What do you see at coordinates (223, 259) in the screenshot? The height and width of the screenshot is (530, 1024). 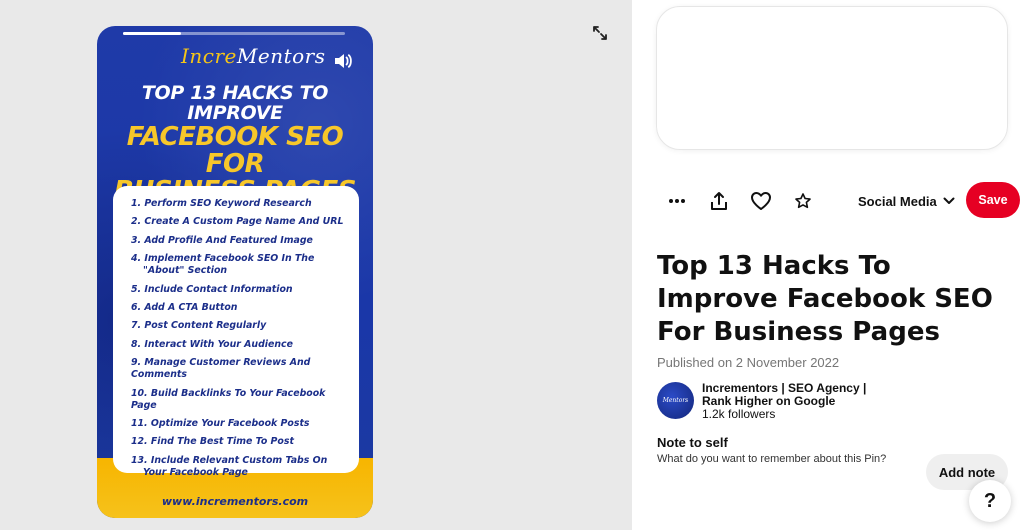 I see `list-item-text: 4. Implement Facebook SEO In The` at bounding box center [223, 259].